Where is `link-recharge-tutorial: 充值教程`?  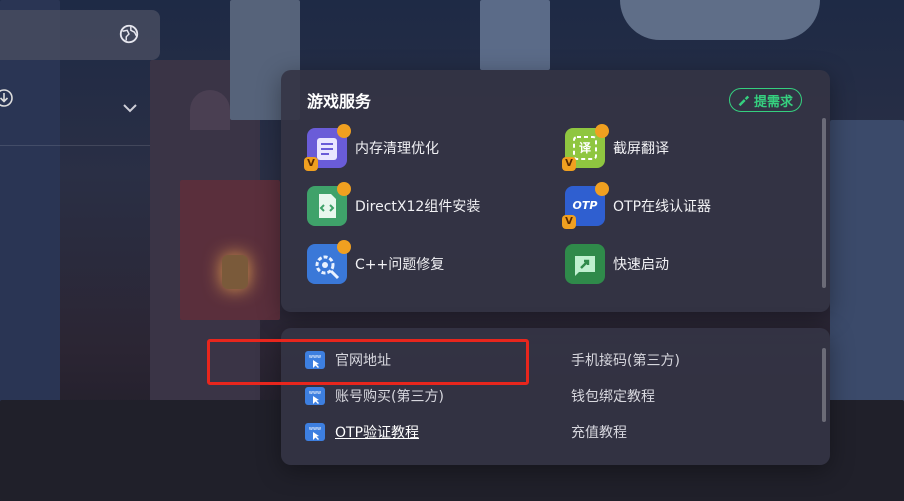
link-recharge-tutorial: 充值教程 is located at coordinates (599, 432).